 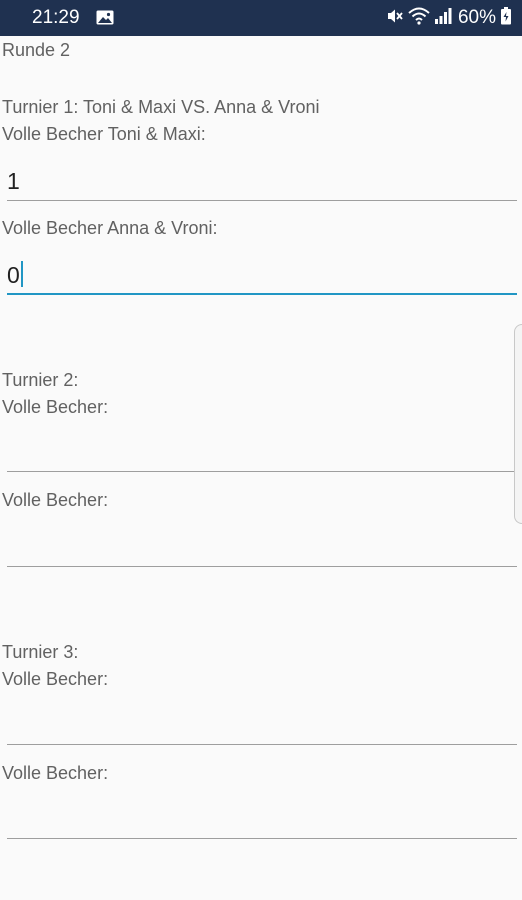 I want to click on tournament-3-title: Turnier 3:, so click(x=40, y=652).